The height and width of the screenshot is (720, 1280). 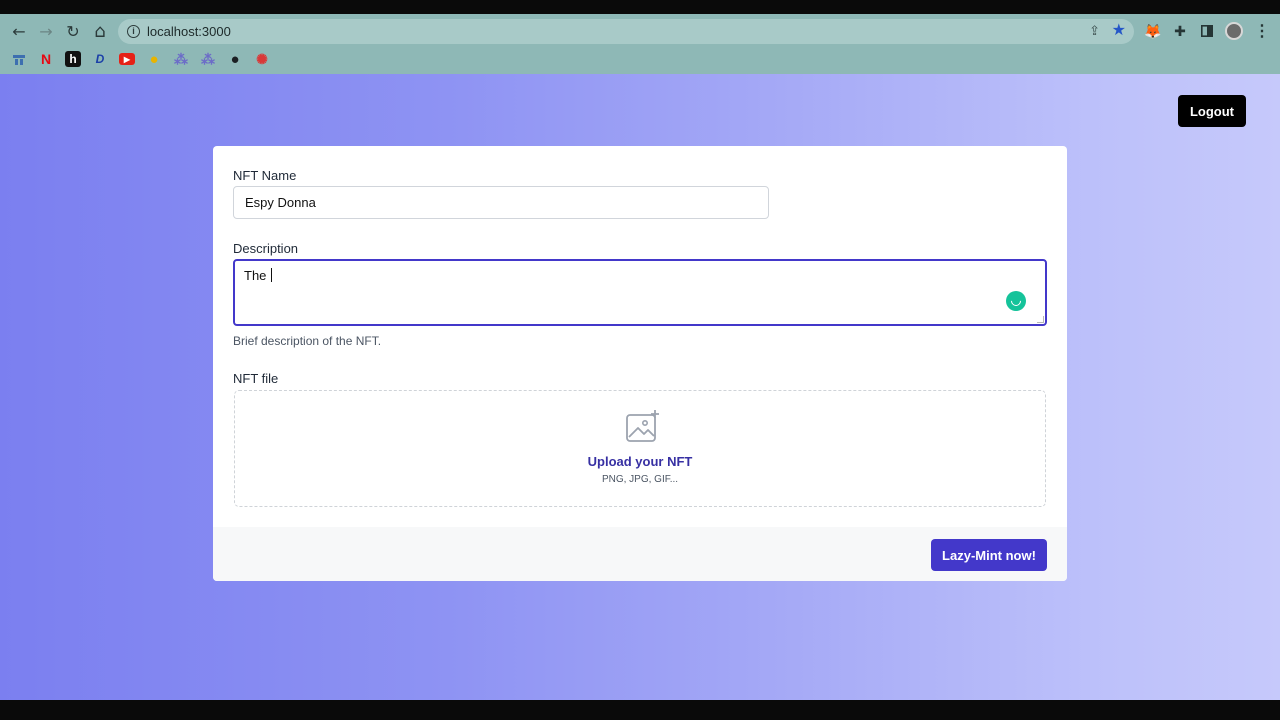 I want to click on share-icon: ⇪, so click(x=1094, y=31).